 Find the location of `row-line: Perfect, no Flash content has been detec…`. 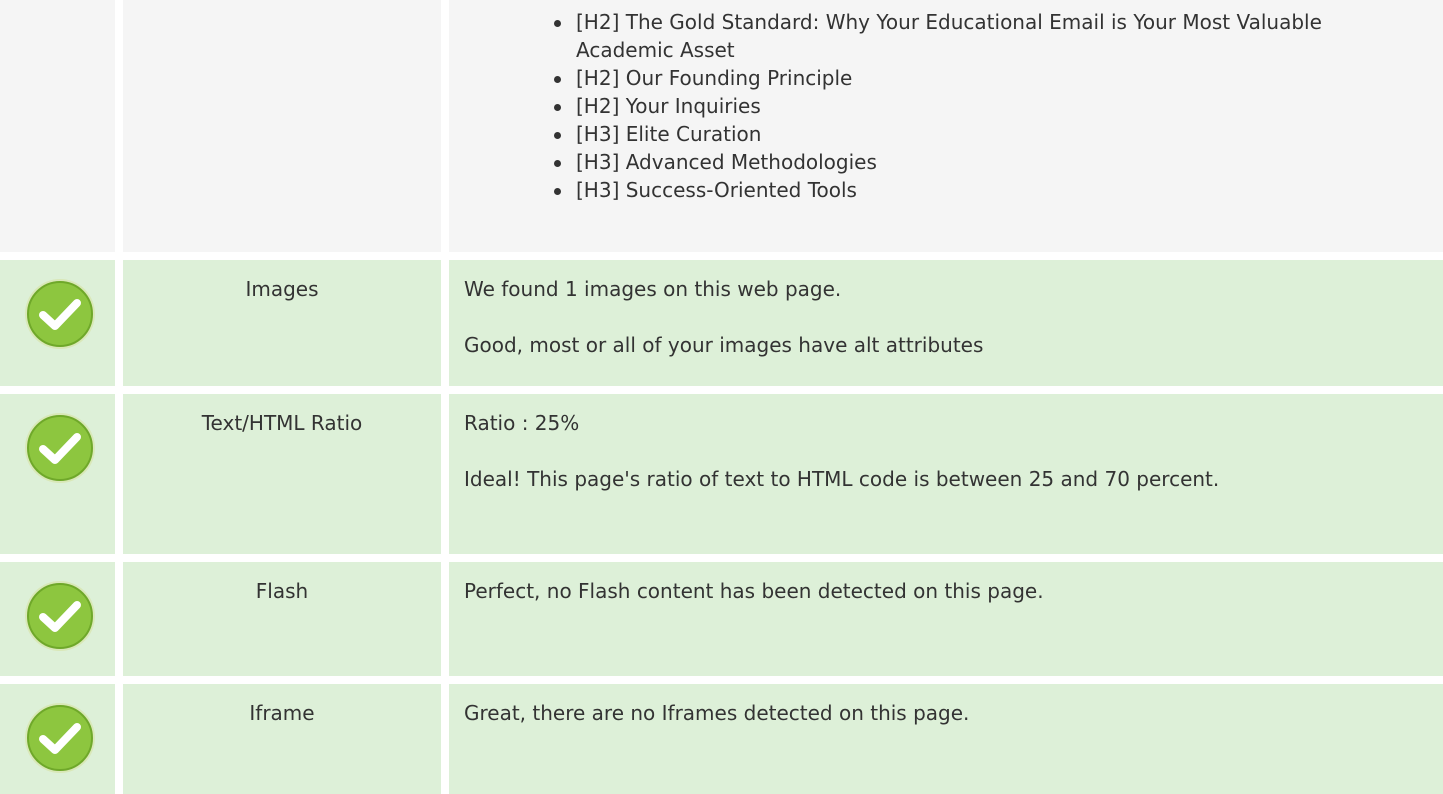

row-line: Perfect, no Flash content has been detec… is located at coordinates (754, 591).